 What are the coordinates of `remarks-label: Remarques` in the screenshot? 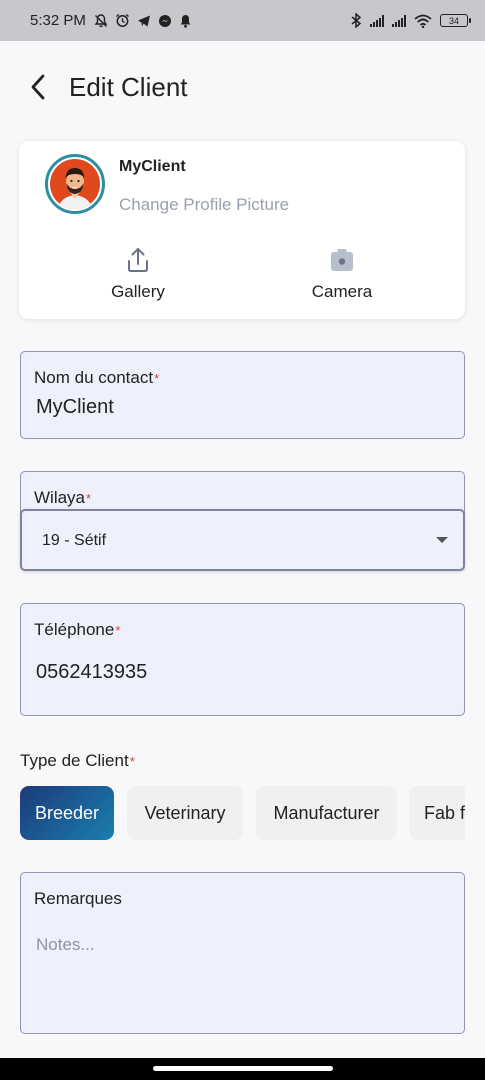 It's located at (78, 898).